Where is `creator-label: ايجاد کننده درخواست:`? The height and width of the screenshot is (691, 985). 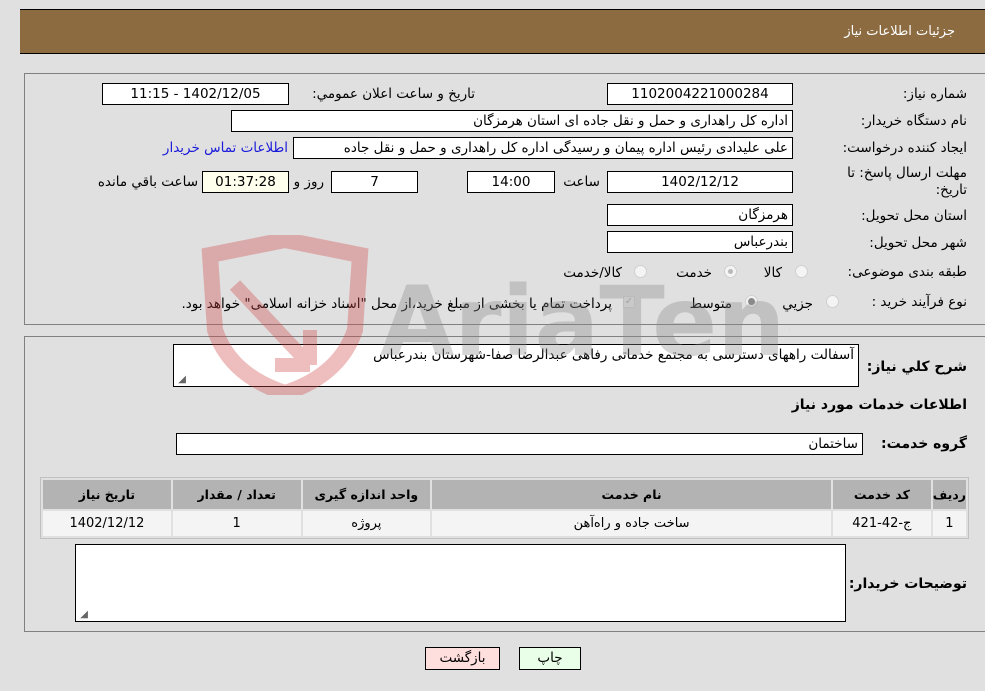
creator-label: ايجاد کننده درخواست: is located at coordinates (904, 148).